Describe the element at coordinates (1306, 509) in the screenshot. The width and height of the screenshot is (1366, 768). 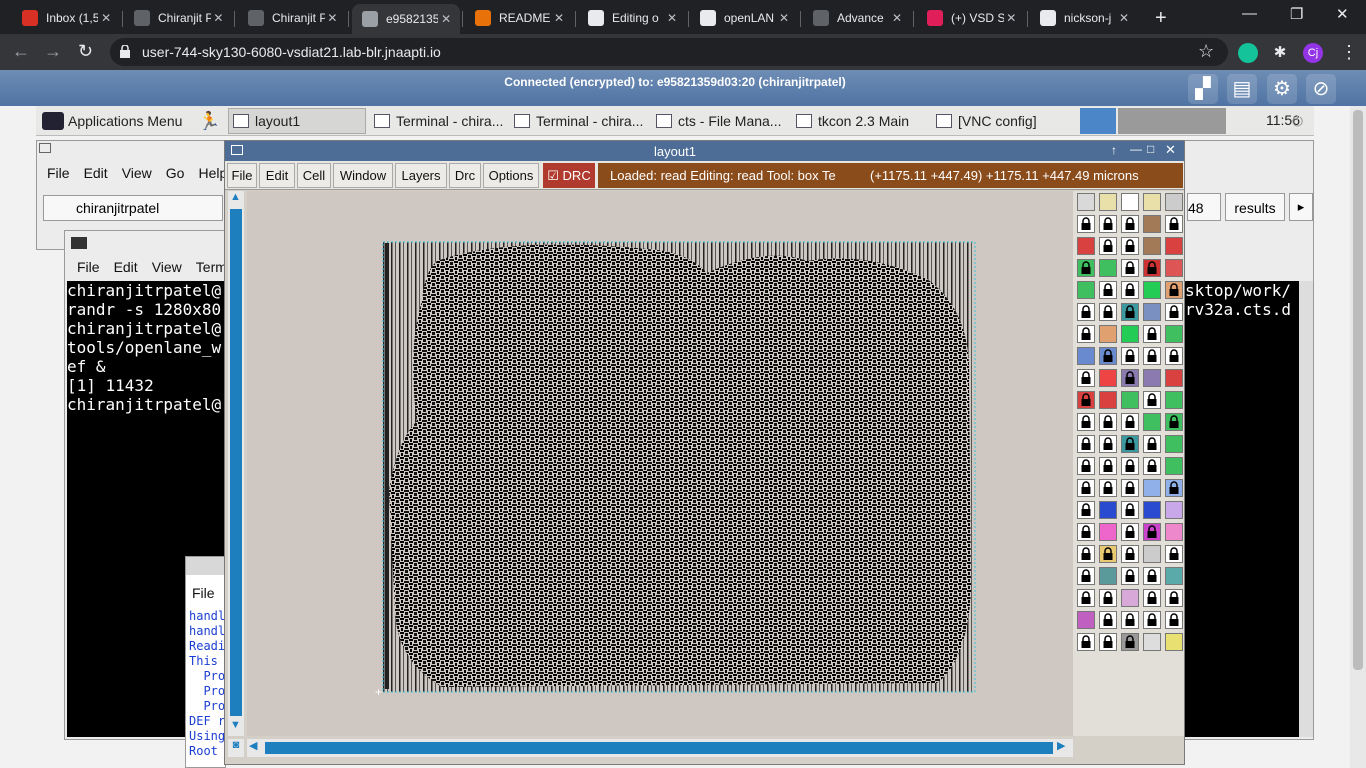
I see `terminal-scrollbar` at that location.